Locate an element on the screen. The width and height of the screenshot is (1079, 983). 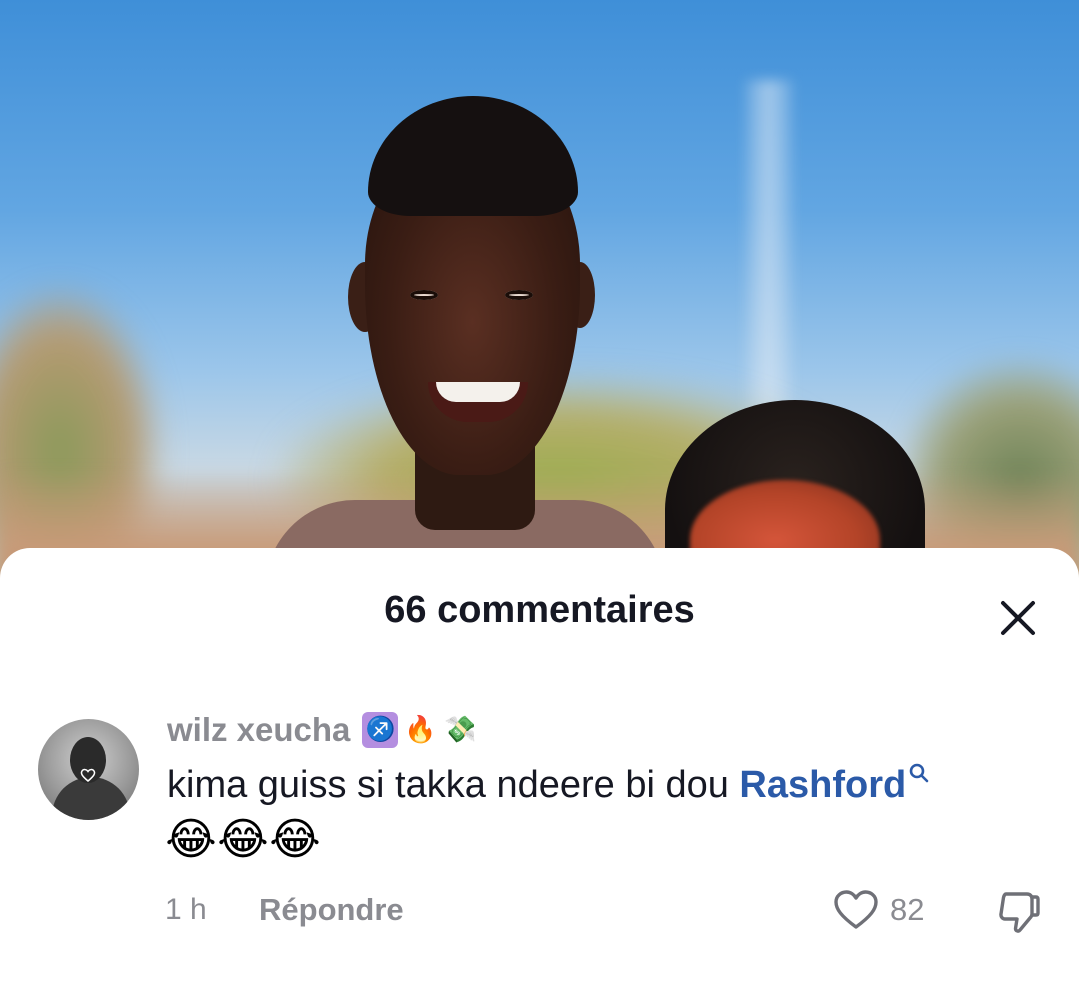
mention-link: Rashford is located at coordinates (834, 784).